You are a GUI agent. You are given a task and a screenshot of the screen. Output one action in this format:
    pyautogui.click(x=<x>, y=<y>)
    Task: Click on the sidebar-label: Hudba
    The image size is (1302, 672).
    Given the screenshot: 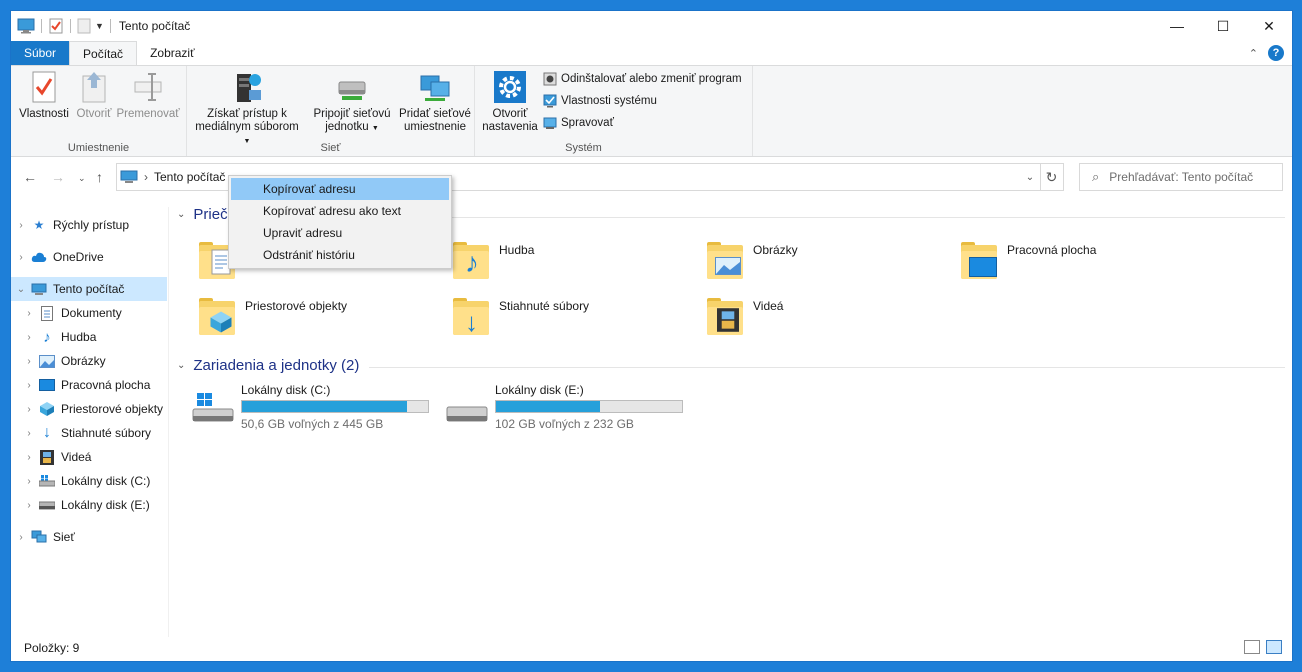 What is the action you would take?
    pyautogui.click(x=79, y=337)
    